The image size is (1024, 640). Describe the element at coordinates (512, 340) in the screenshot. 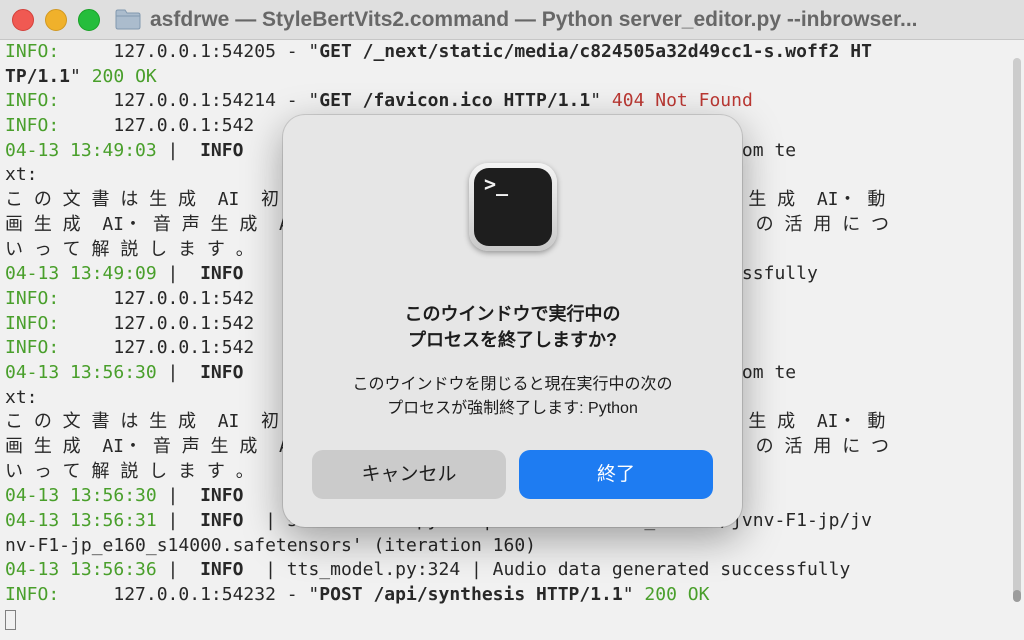

I see `dialog-title-line2: プロセスを終了しますか?` at that location.